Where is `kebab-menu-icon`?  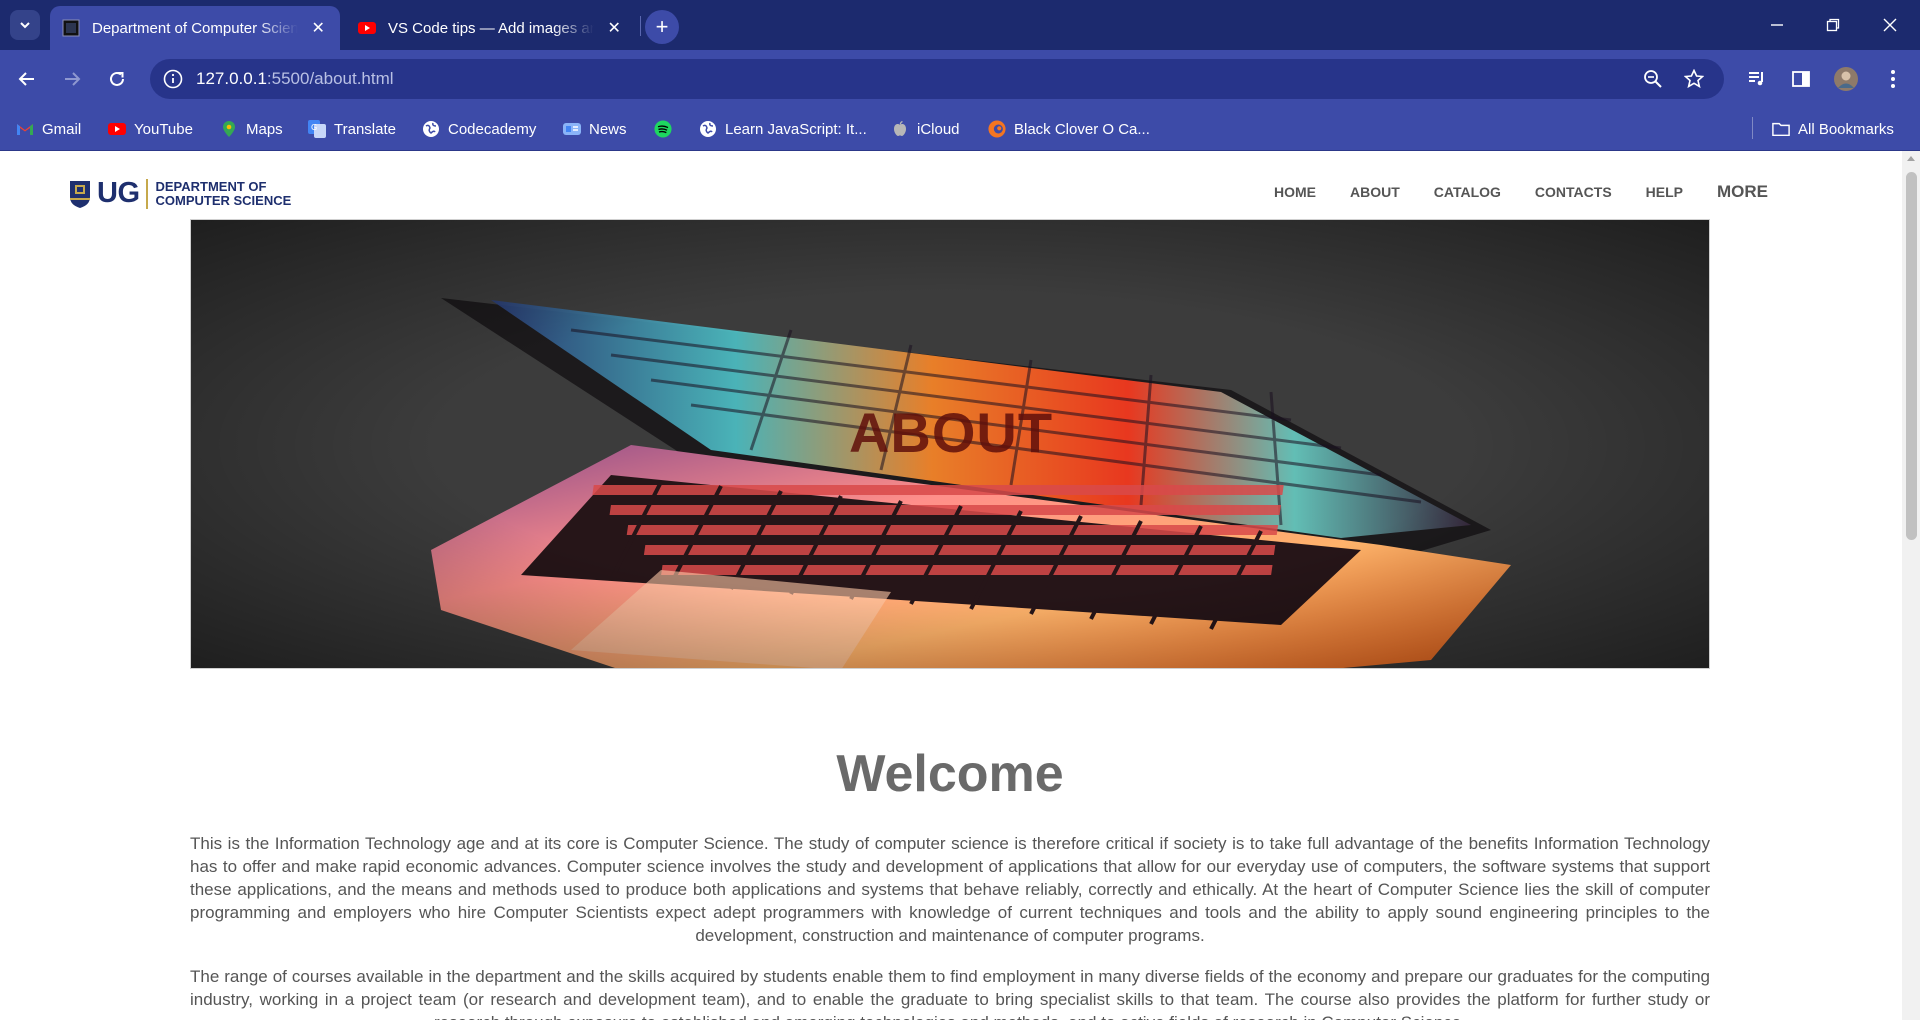 kebab-menu-icon is located at coordinates (1893, 79).